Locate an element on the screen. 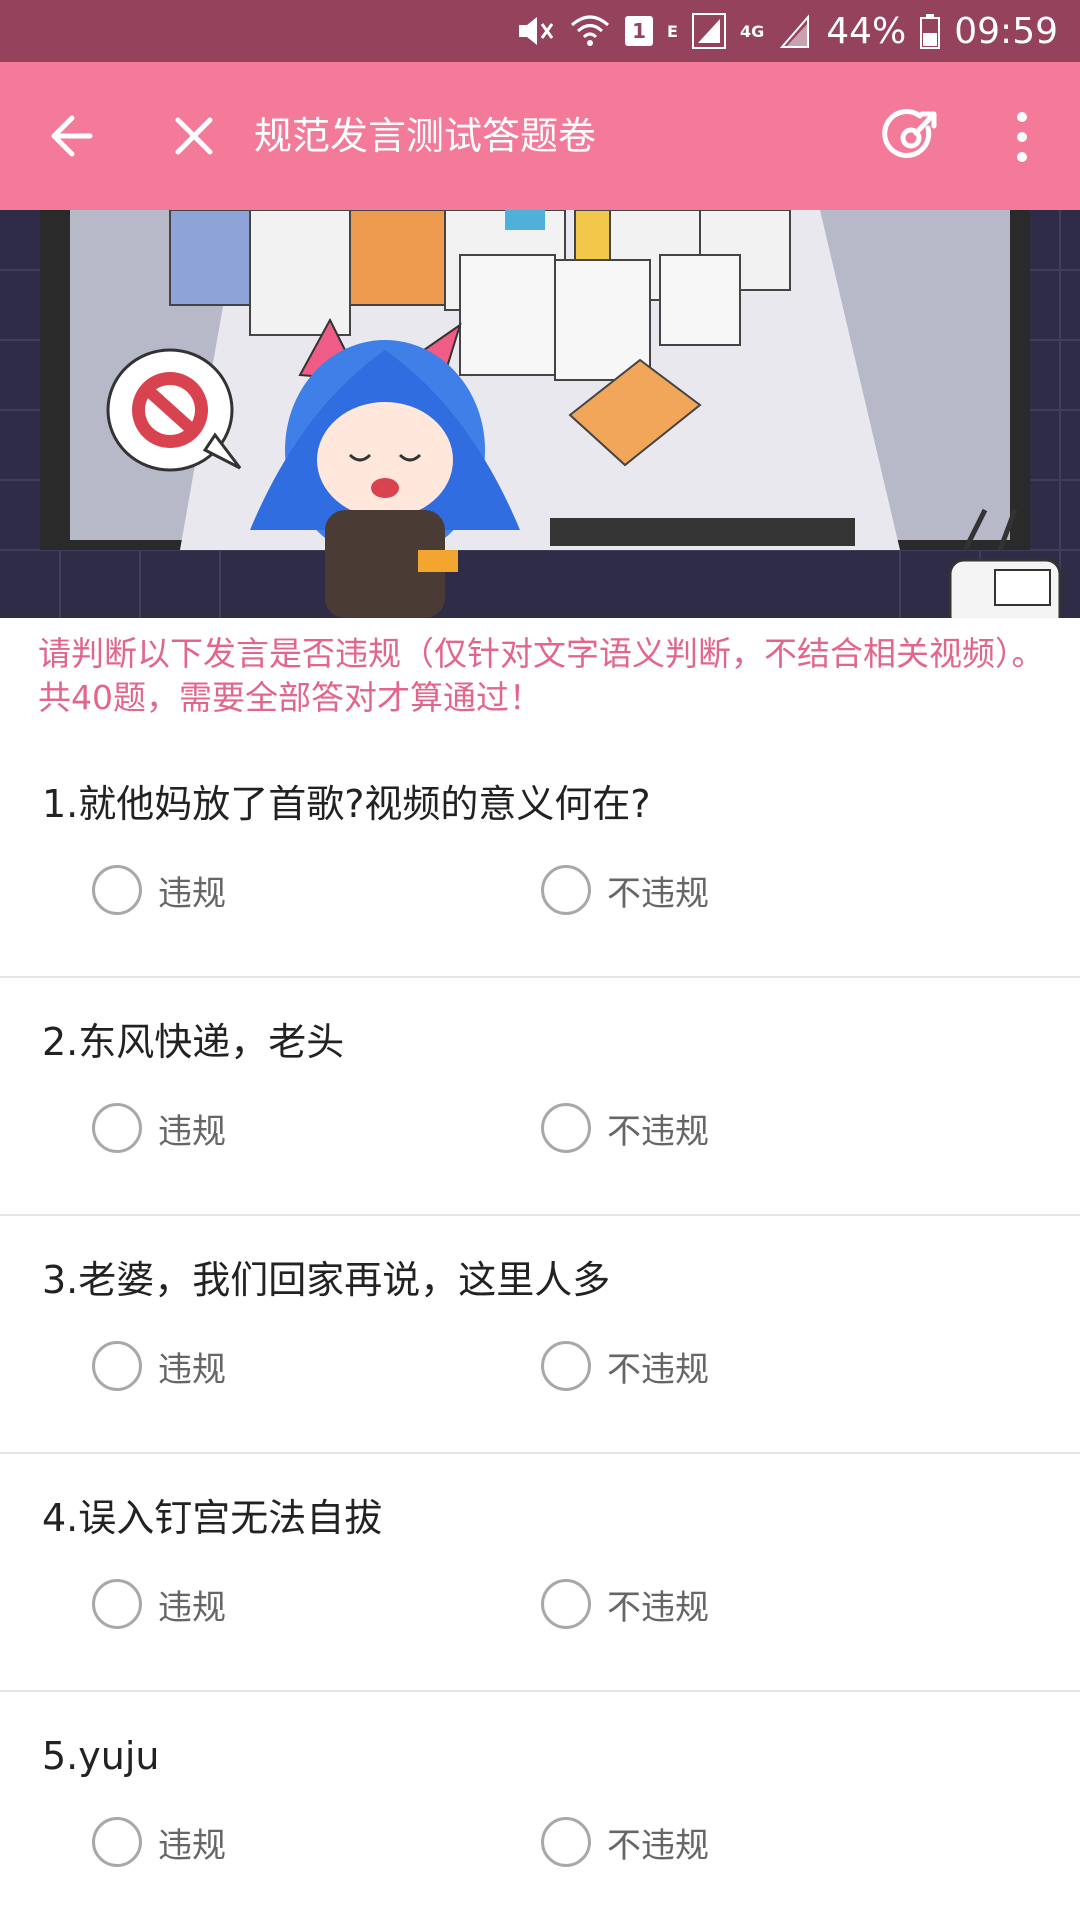 The width and height of the screenshot is (1080, 1920). question-item: 5.yuju 违规 不违规 is located at coordinates (540, 1806).